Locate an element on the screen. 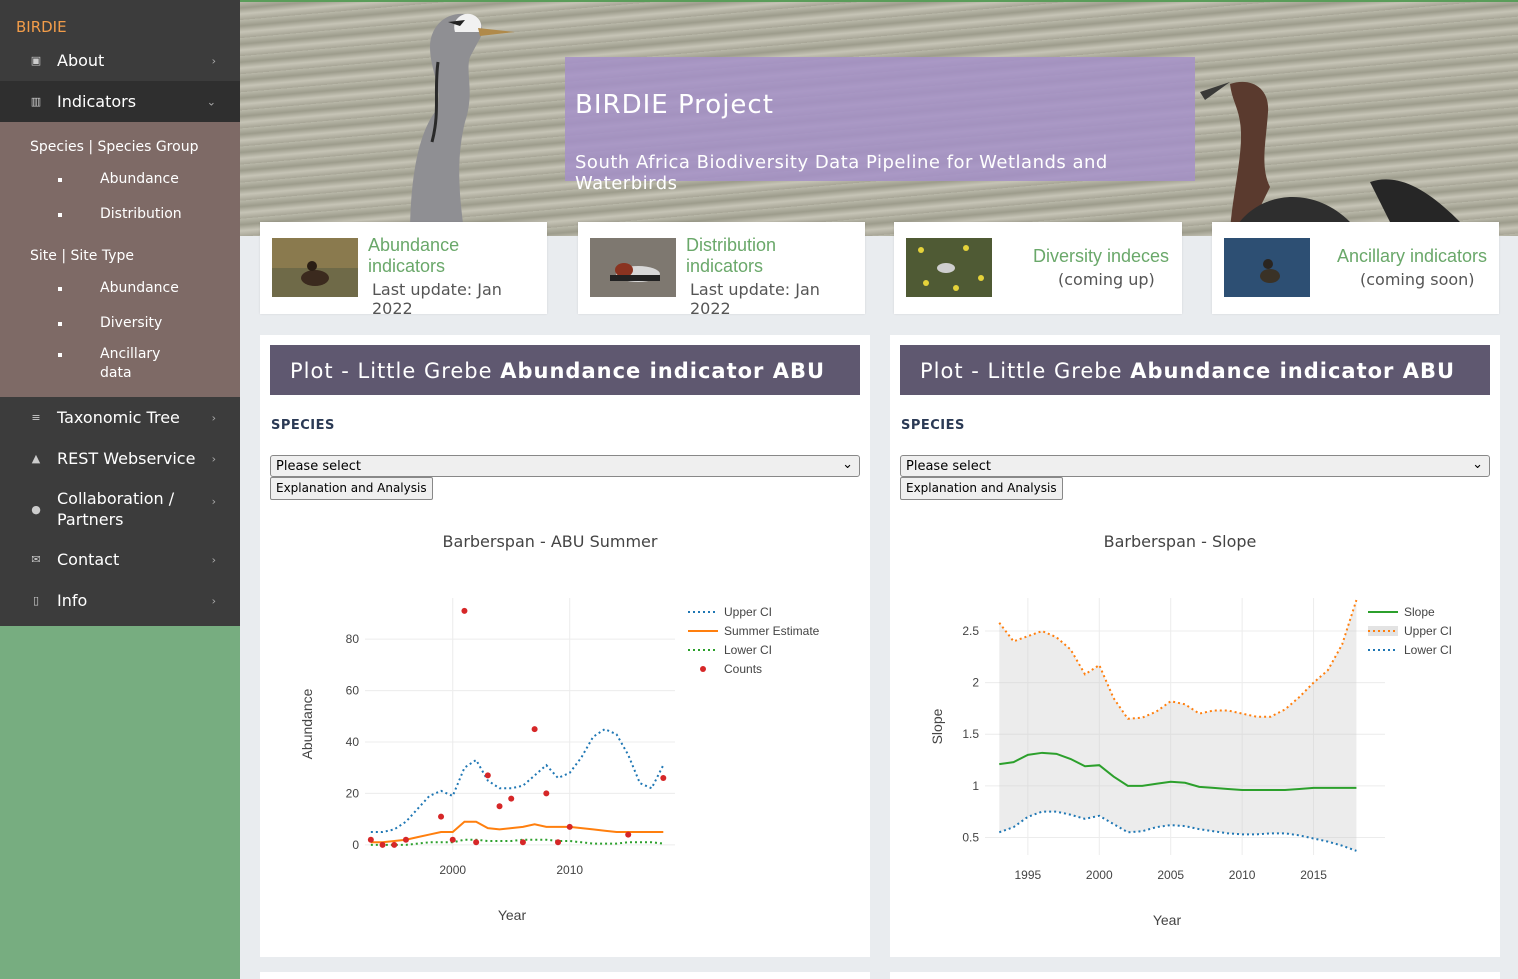  legend-label: Slope is located at coordinates (1419, 612).